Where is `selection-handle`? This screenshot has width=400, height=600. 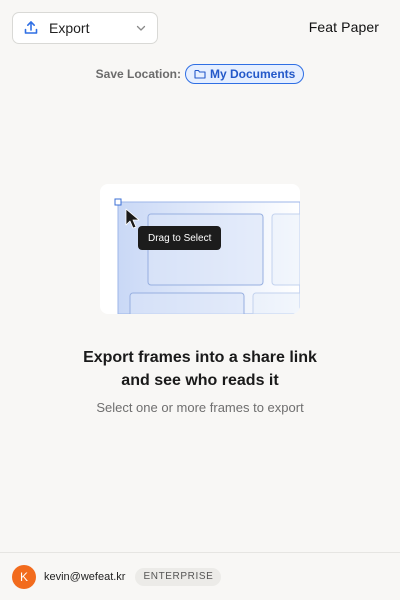
selection-handle is located at coordinates (118, 202).